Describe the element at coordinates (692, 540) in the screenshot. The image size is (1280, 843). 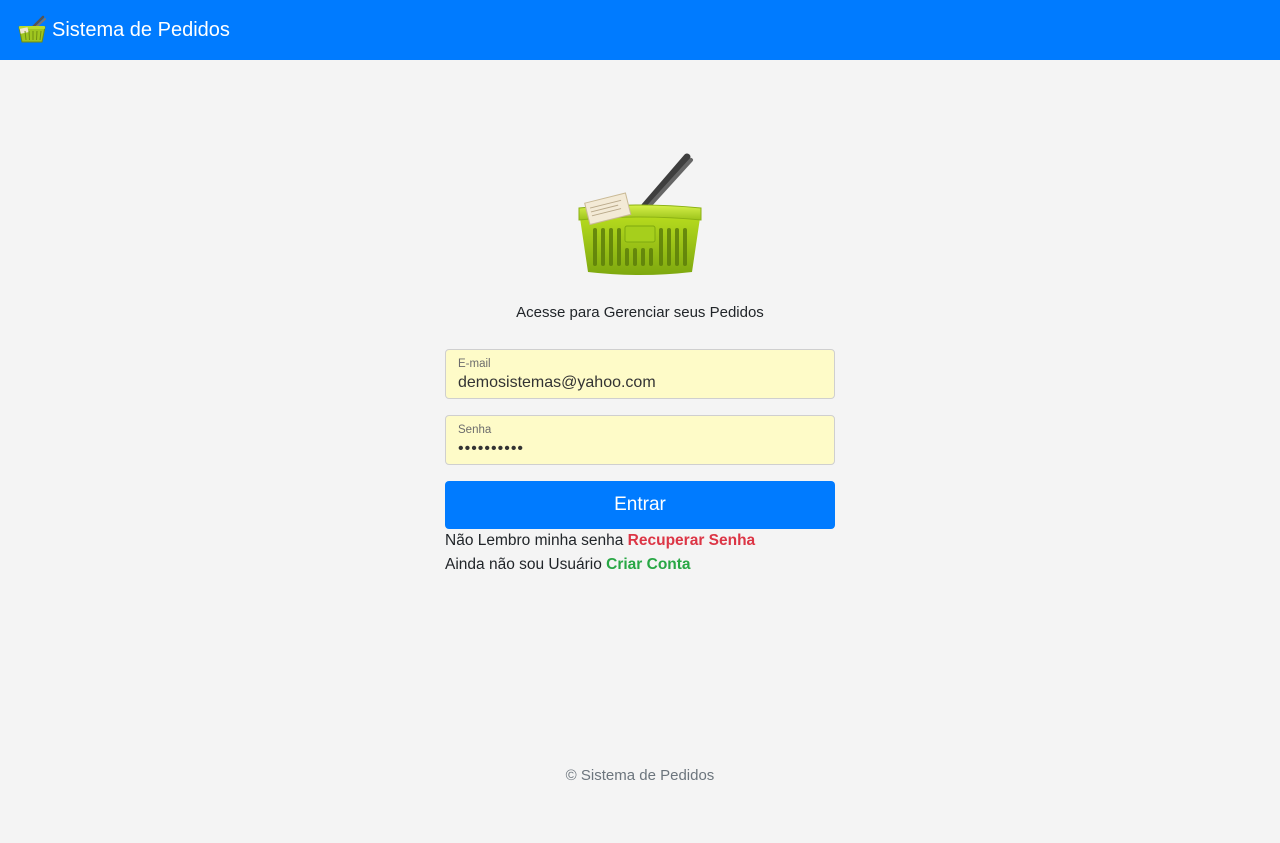
I see `recover-password-link: Recuperar Senha` at that location.